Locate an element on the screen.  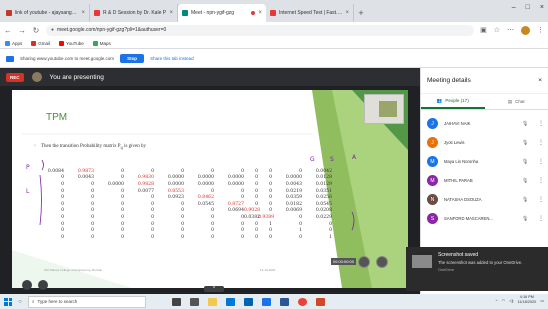
back-icon: ← is located at coordinates (8, 30).